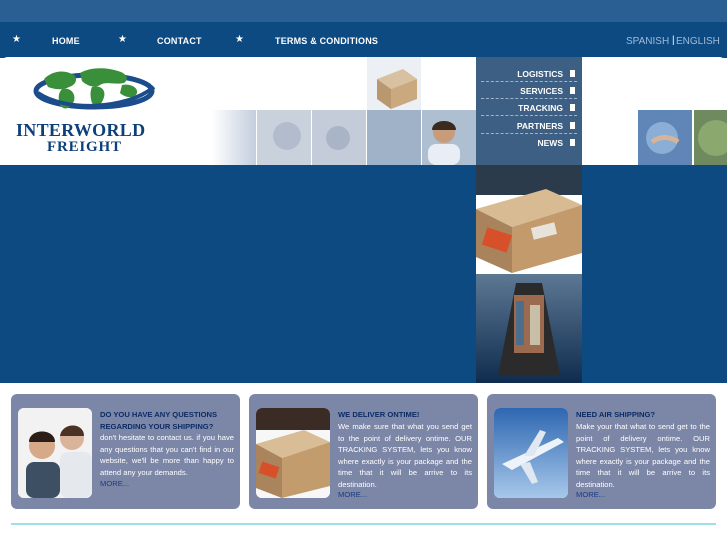 The width and height of the screenshot is (727, 545). I want to click on section-divider, so click(363, 524).